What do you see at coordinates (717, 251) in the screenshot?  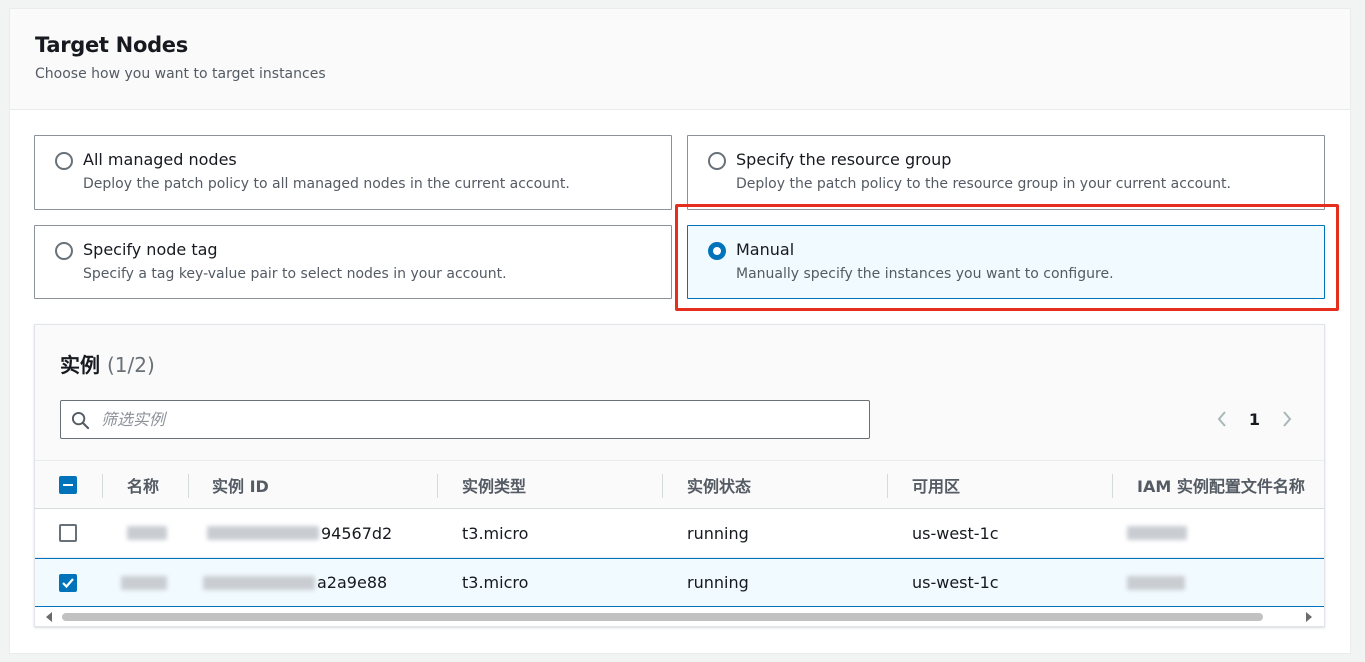 I see `radio-manual` at bounding box center [717, 251].